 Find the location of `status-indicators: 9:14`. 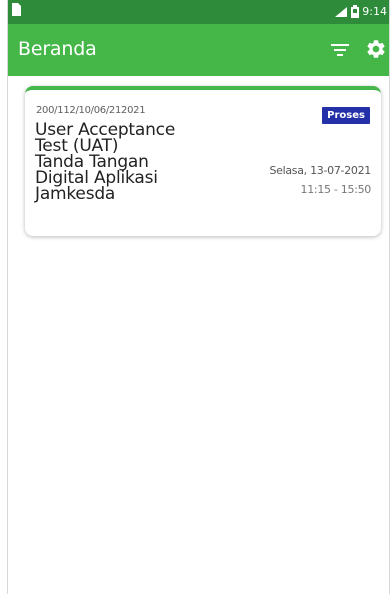

status-indicators: 9:14 is located at coordinates (360, 11).